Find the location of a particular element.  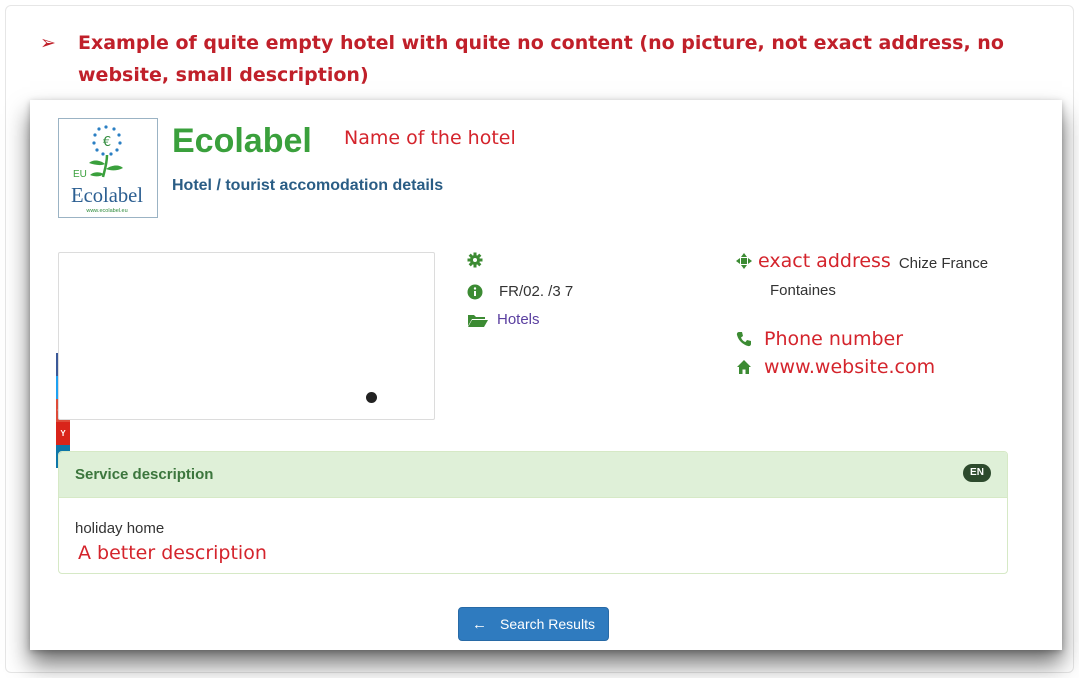

annotation-better-description: A better description is located at coordinates (172, 553).